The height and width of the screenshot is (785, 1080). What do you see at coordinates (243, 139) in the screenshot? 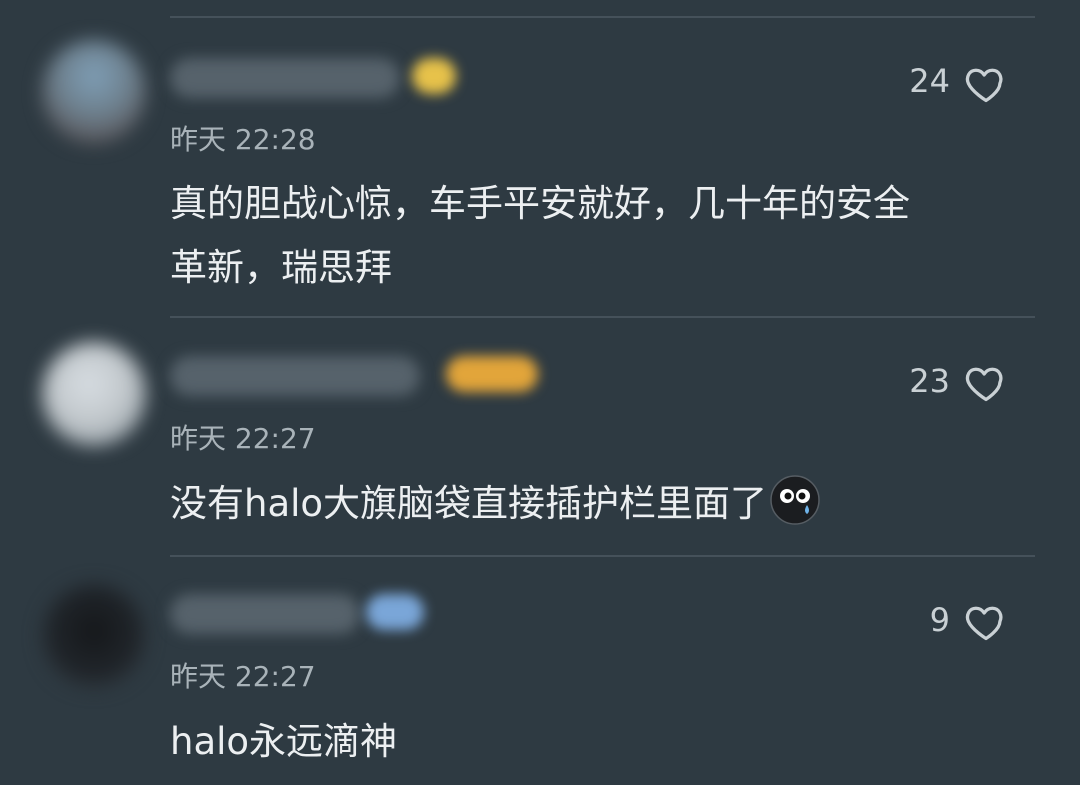
I see `comment-timestamp: 昨天 22:28` at bounding box center [243, 139].